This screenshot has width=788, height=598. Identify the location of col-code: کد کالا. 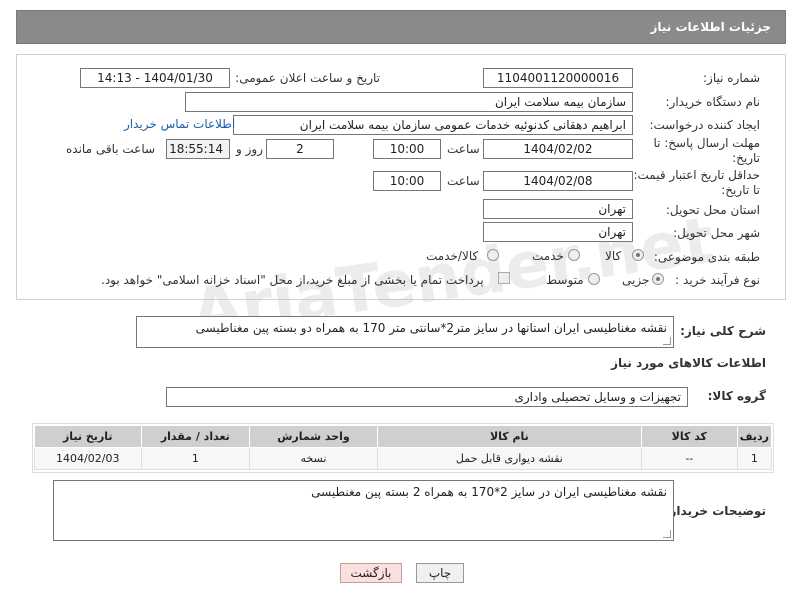
(689, 436).